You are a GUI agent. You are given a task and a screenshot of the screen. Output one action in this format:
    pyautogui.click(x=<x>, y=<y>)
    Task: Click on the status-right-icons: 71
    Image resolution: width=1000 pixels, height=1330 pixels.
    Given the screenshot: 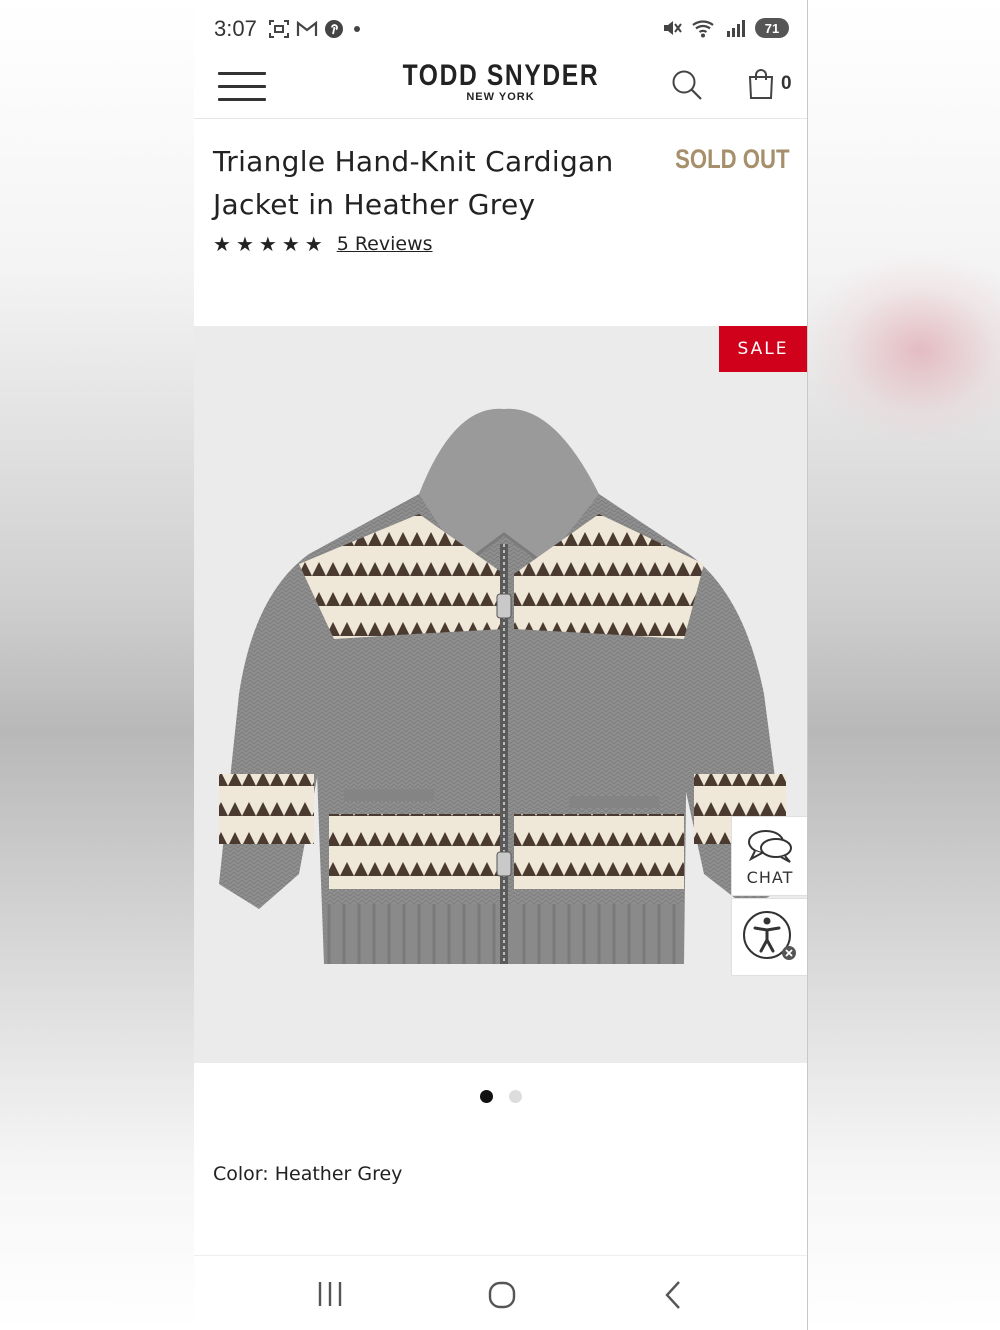 What is the action you would take?
    pyautogui.click(x=725, y=28)
    